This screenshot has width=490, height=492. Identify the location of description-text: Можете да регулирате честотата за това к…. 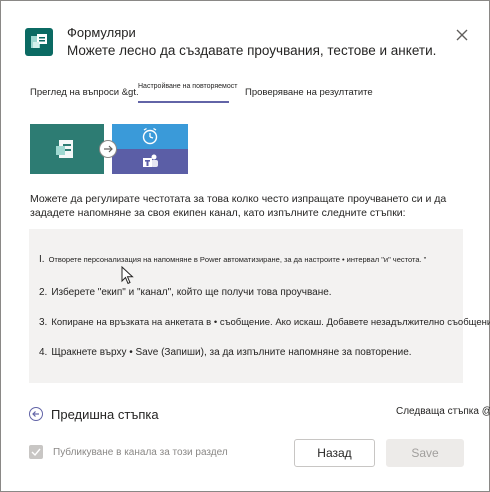
(238, 206).